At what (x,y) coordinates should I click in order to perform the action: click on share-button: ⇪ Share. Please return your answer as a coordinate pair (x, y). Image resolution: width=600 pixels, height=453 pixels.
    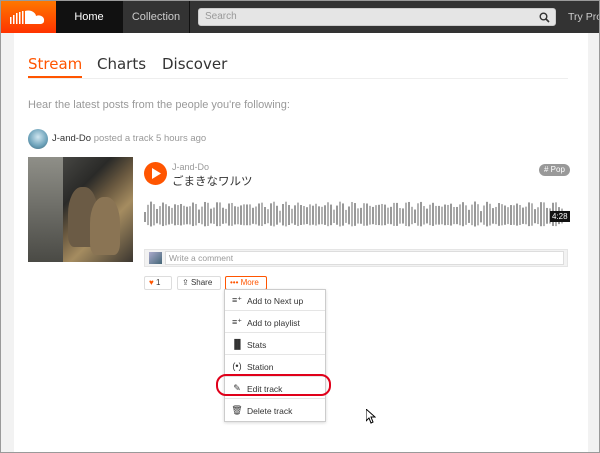
    Looking at the image, I should click on (199, 283).